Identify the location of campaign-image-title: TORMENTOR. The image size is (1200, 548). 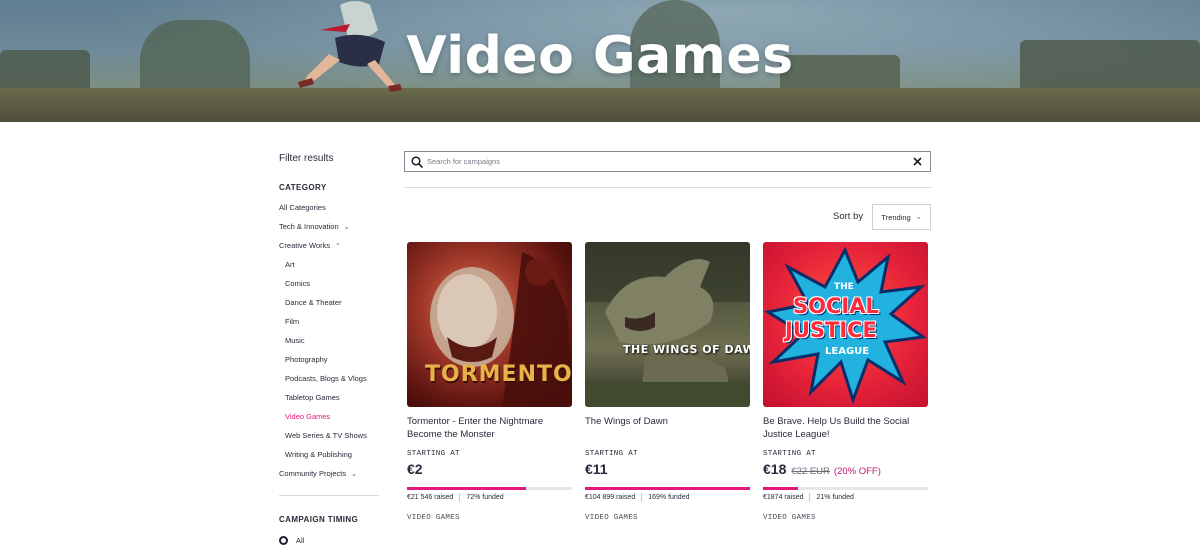
(498, 374).